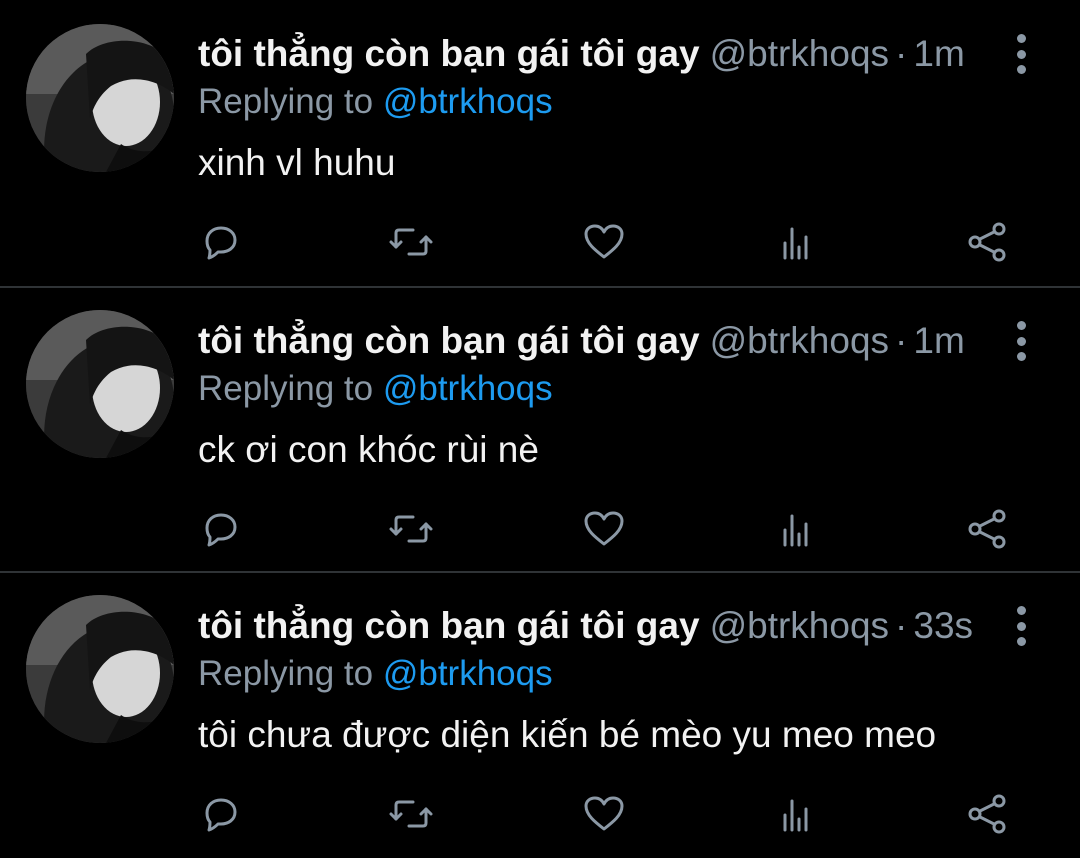  Describe the element at coordinates (368, 449) in the screenshot. I see `tweet-text: ck ơi con khóc rùi nè` at that location.